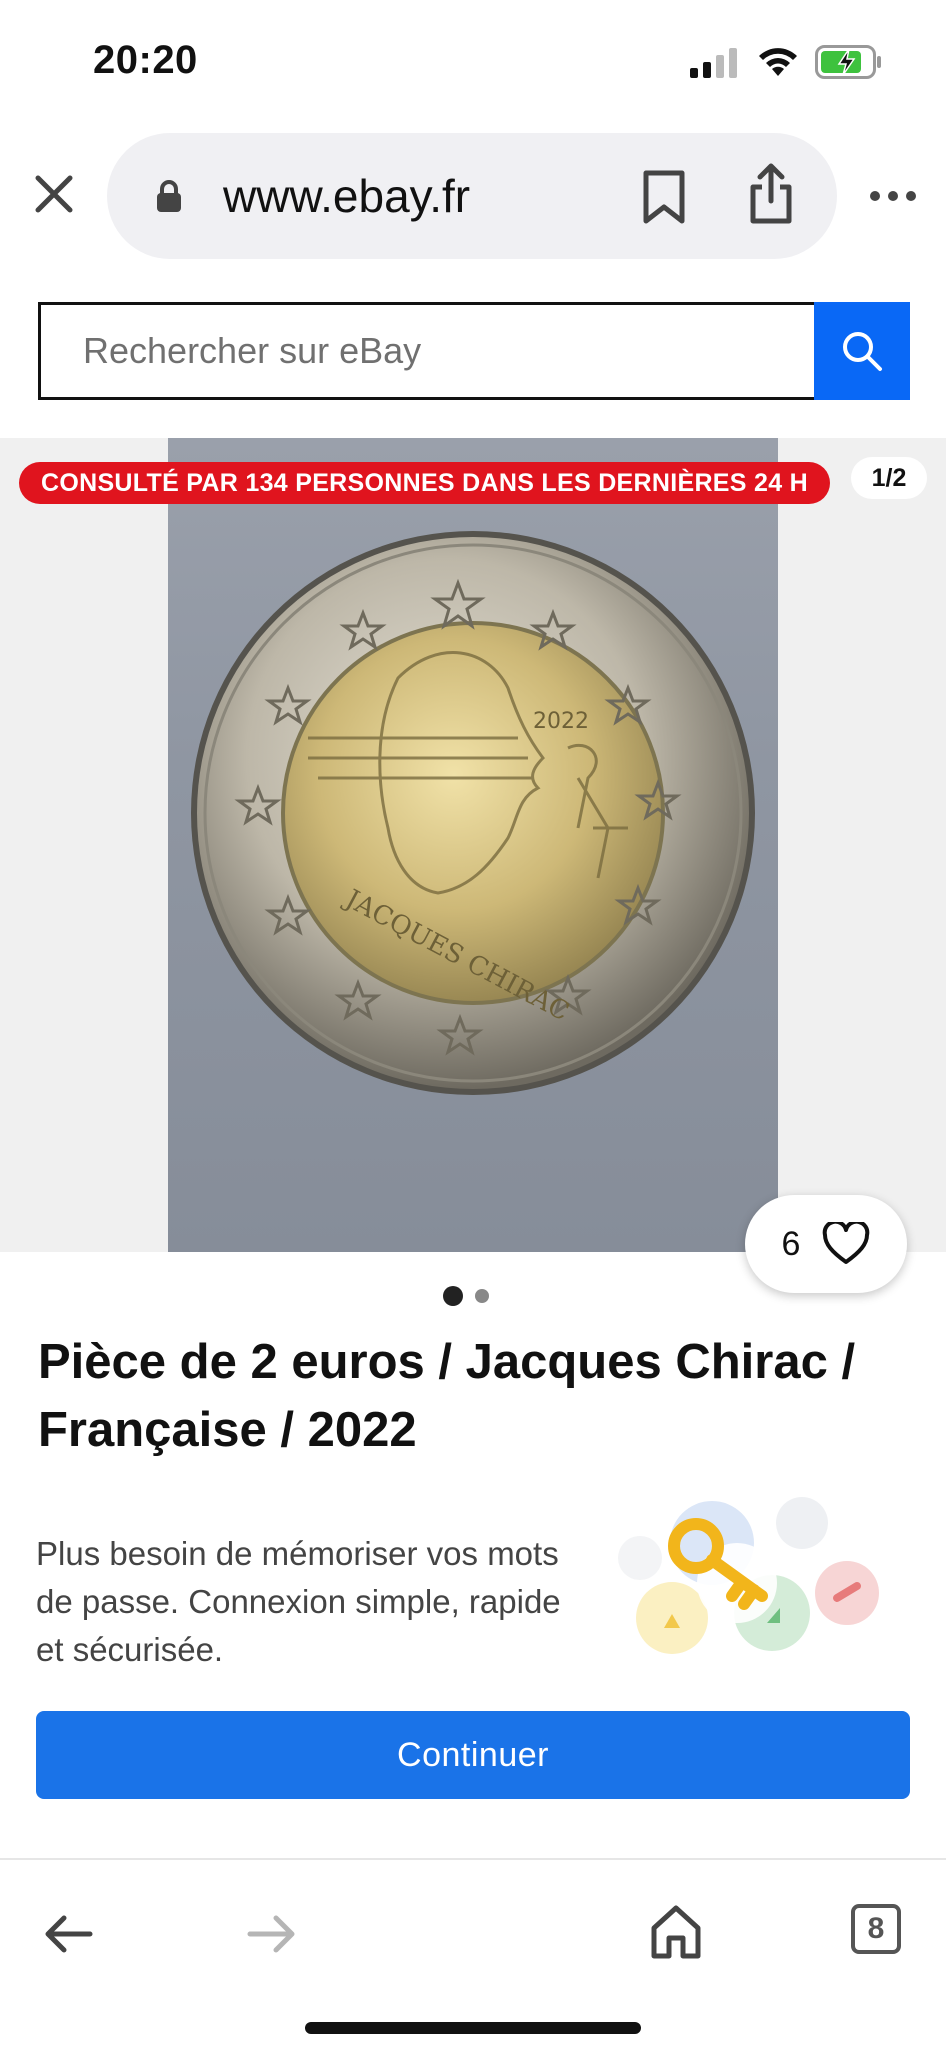 The width and height of the screenshot is (946, 2048). I want to click on forward-arrow-icon, so click(271, 1934).